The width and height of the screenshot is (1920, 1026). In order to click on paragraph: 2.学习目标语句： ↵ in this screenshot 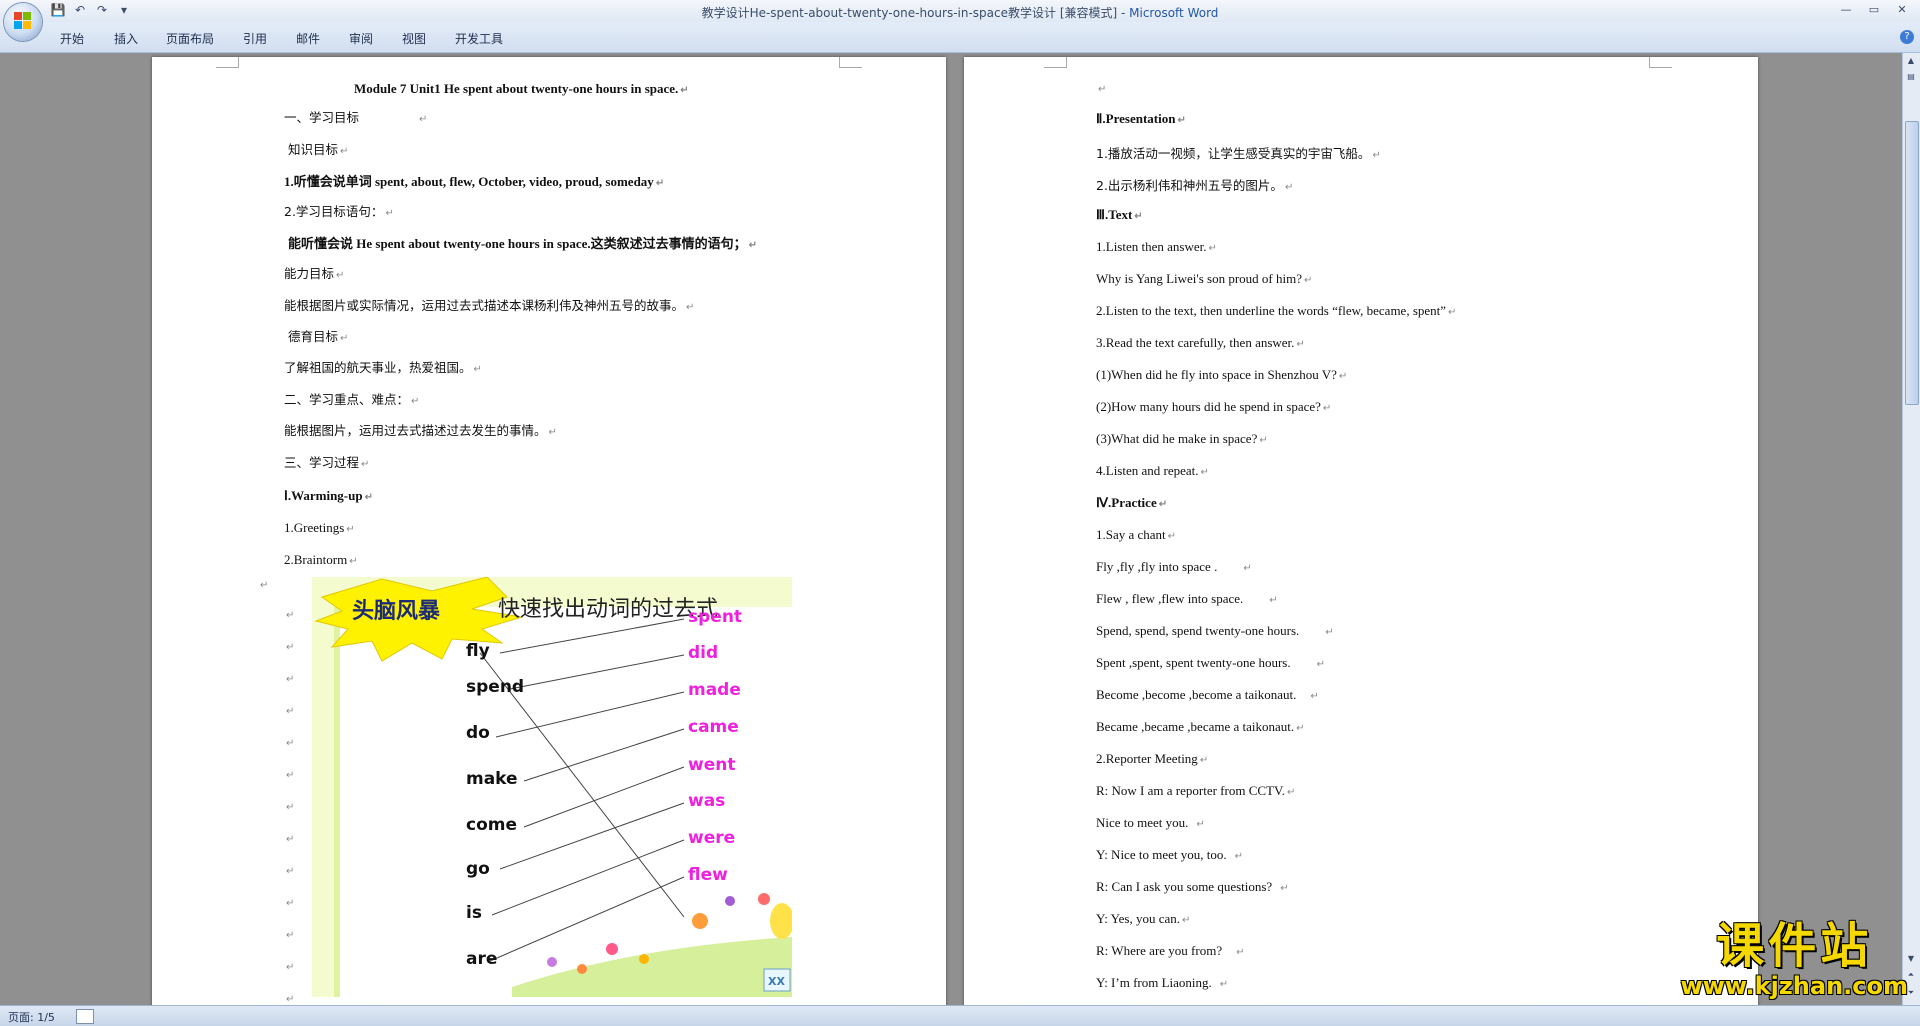, I will do `click(339, 211)`.